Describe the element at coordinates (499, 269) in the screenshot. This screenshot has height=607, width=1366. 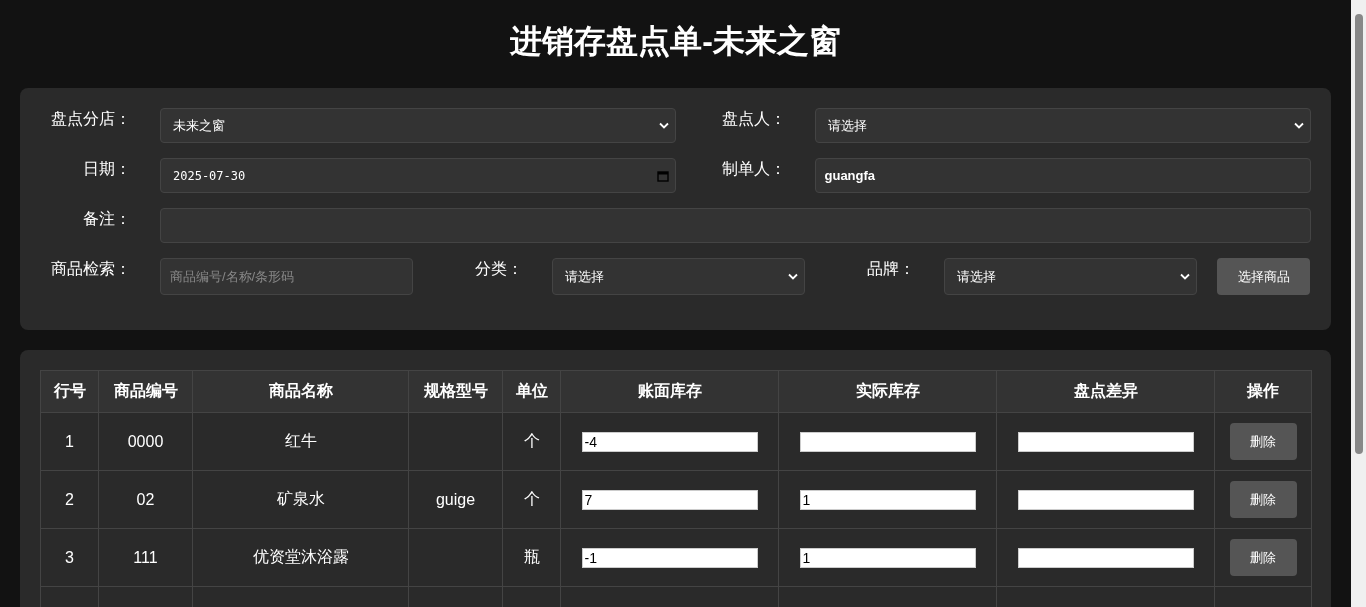
I see `field-label: 分类：` at that location.